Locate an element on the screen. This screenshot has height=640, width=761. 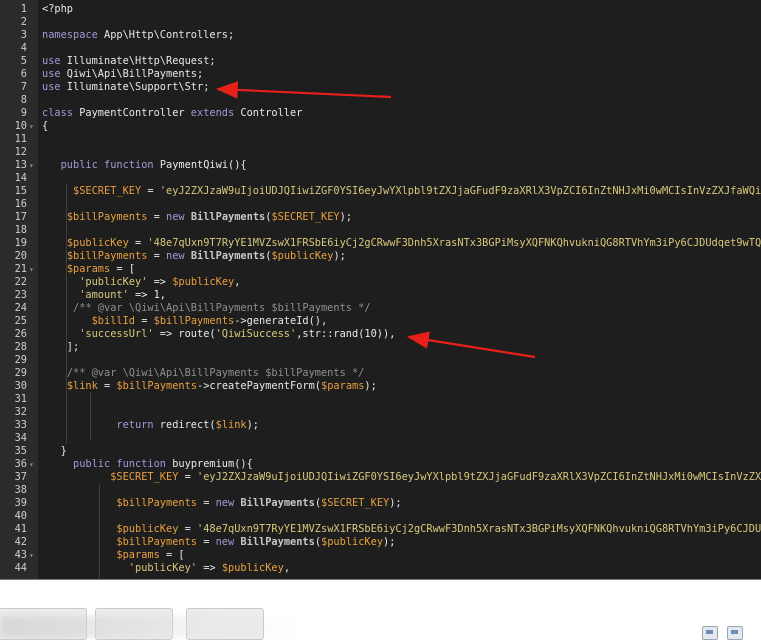
blurred-region is located at coordinates (150, 627).